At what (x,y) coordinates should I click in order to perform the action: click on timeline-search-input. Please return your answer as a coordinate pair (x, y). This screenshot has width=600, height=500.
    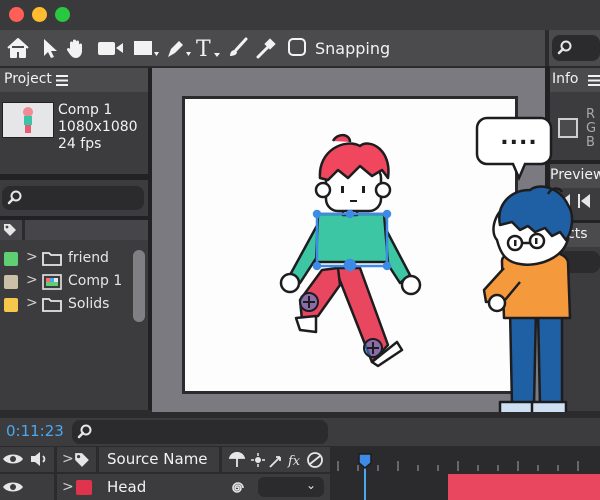
    Looking at the image, I should click on (200, 432).